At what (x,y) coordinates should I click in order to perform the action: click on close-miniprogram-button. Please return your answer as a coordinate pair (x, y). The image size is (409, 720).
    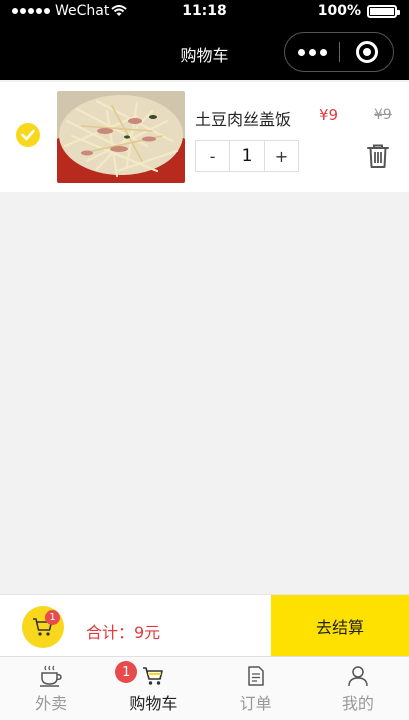
    Looking at the image, I should click on (366, 52).